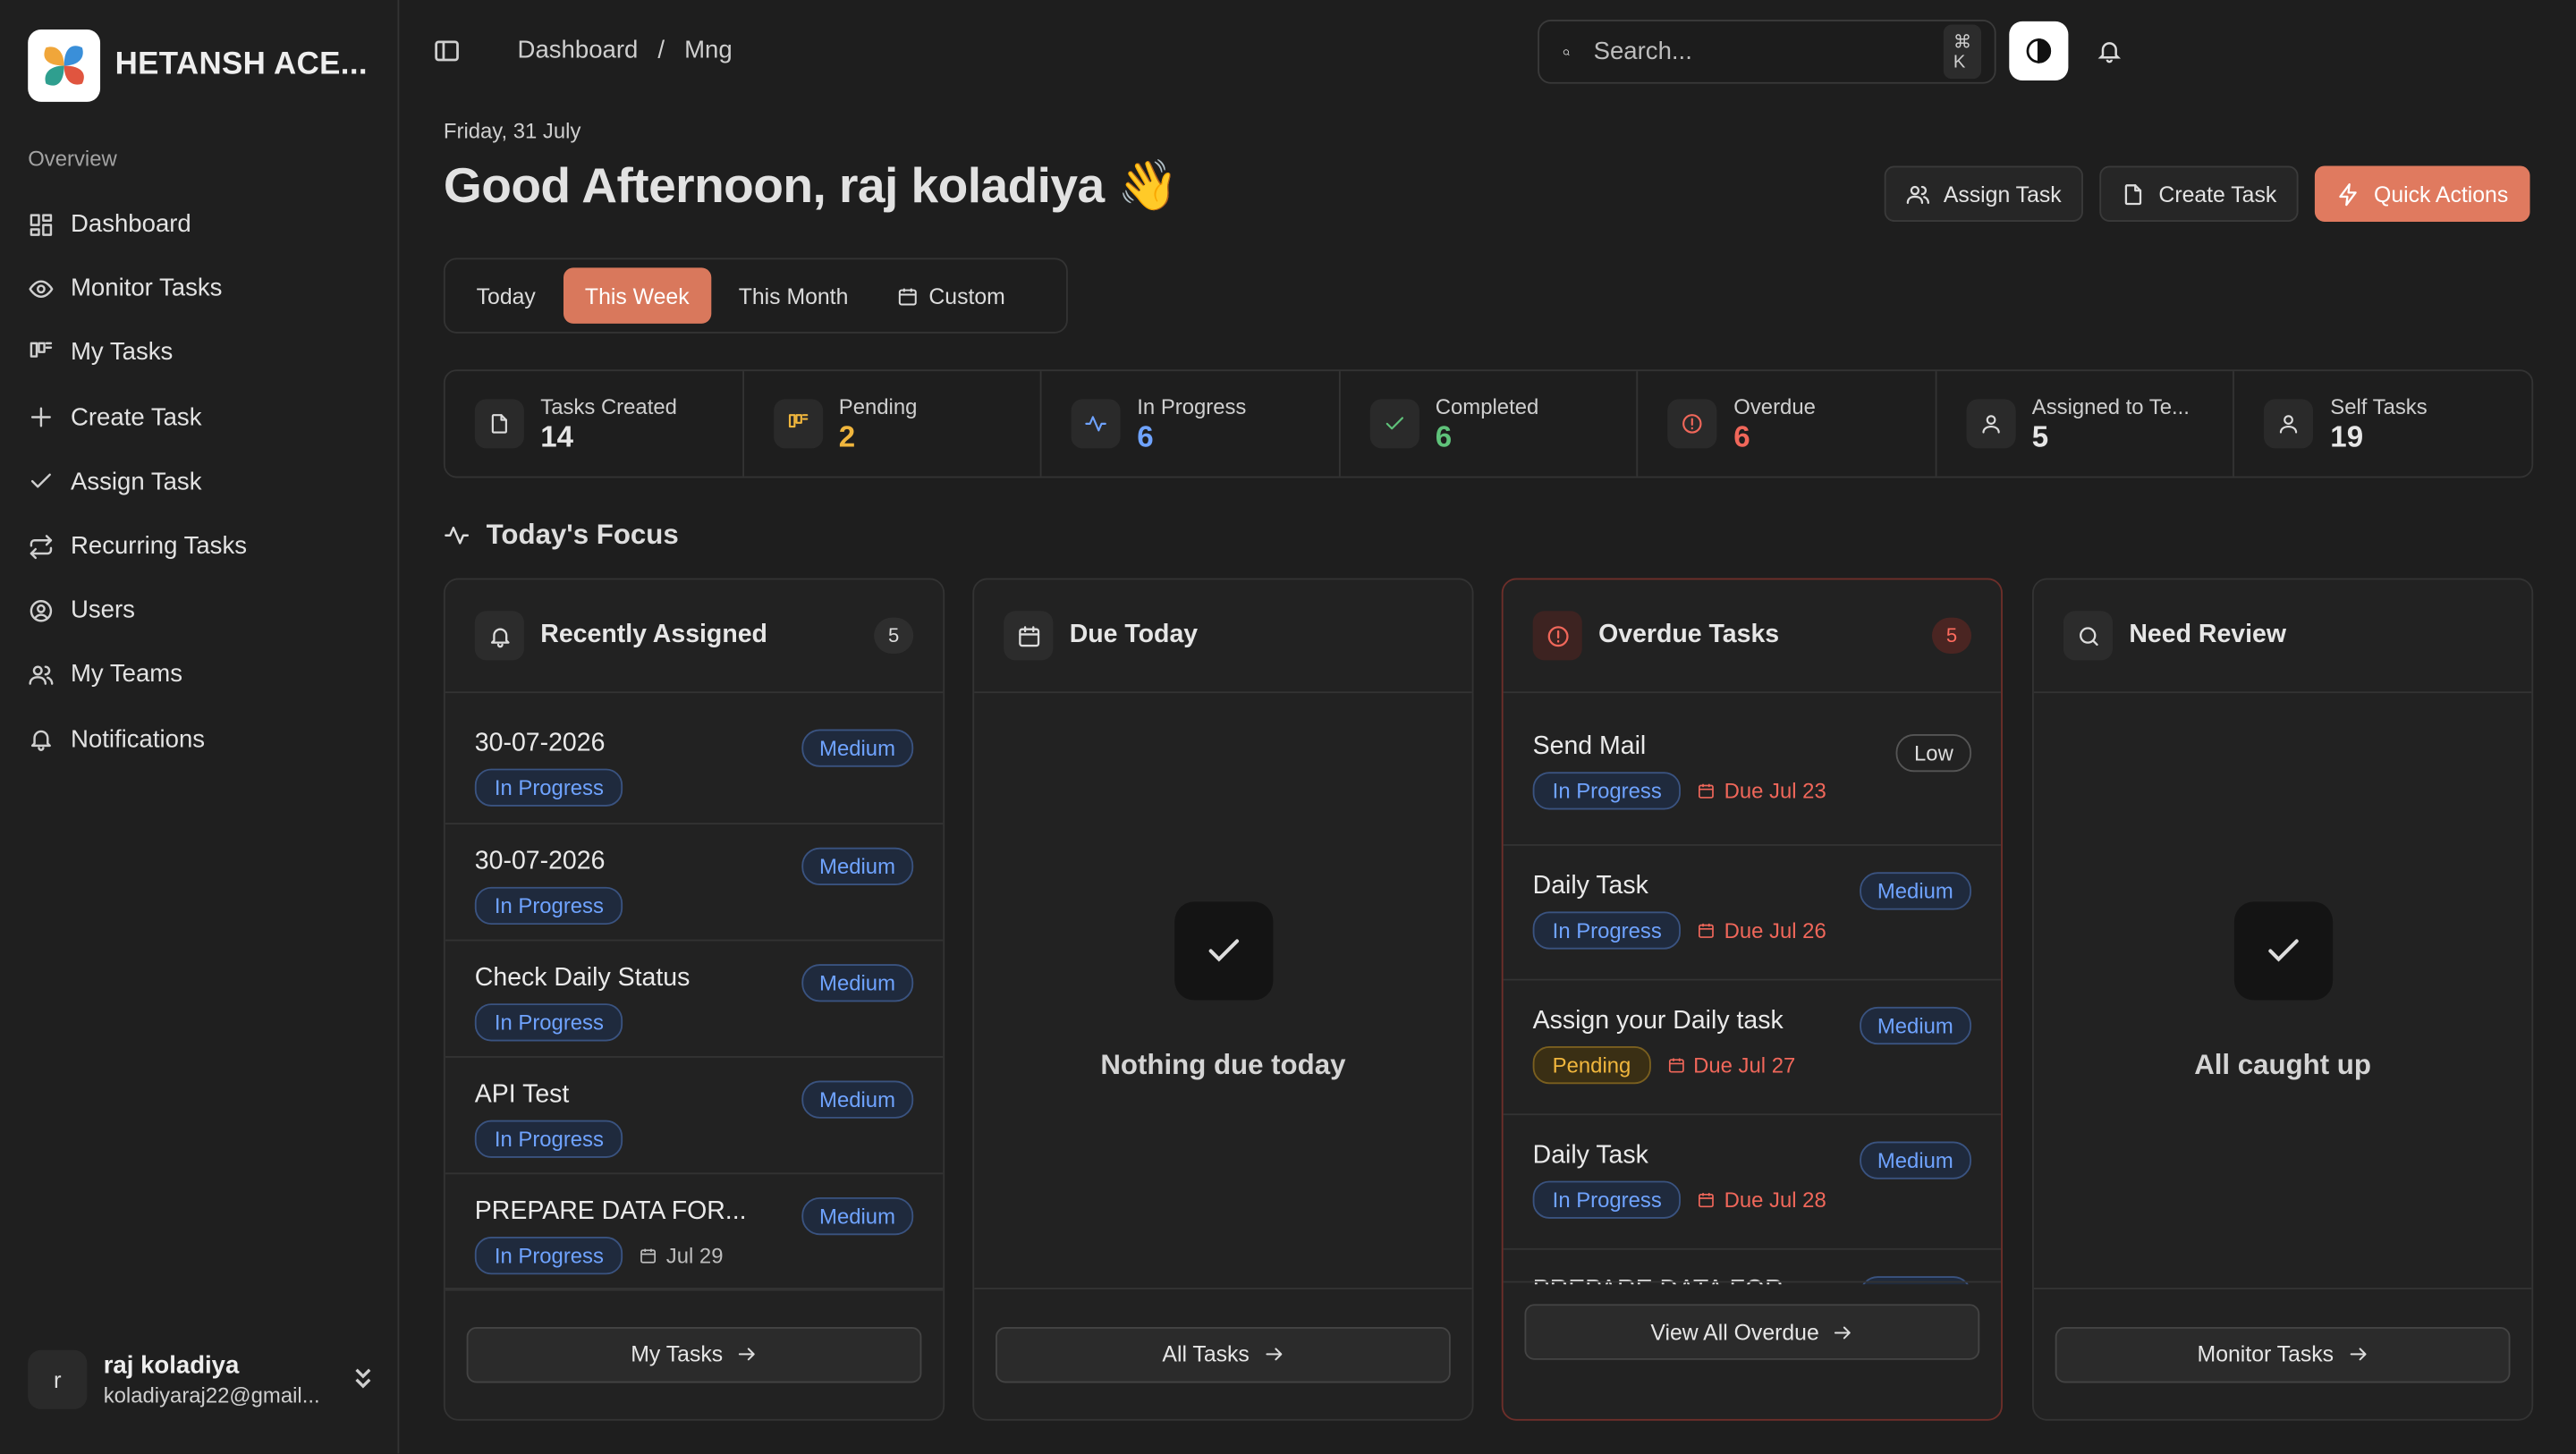 This screenshot has height=1454, width=2576. Describe the element at coordinates (1752, 769) in the screenshot. I see `list-item: Send Mail Low In Progress Due Jul 23` at that location.